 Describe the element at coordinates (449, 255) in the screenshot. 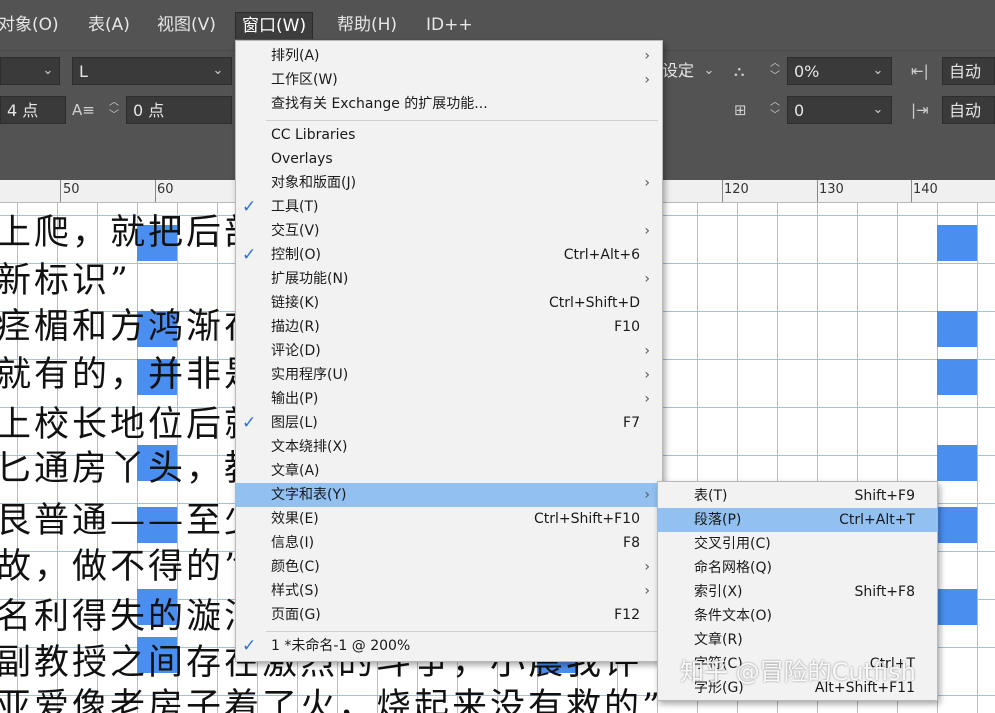

I see `menu-item-control: ✓ 控制(O) Ctrl+Alt+6` at that location.